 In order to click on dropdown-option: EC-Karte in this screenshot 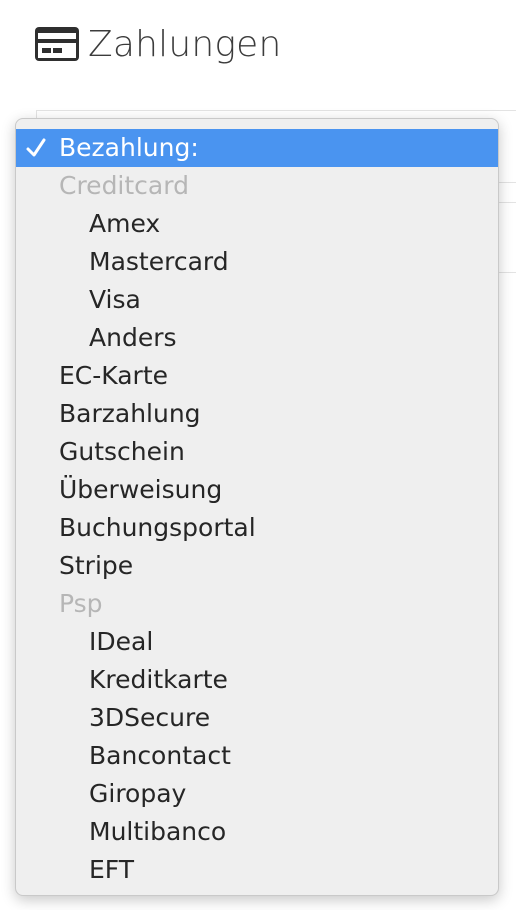, I will do `click(257, 376)`.